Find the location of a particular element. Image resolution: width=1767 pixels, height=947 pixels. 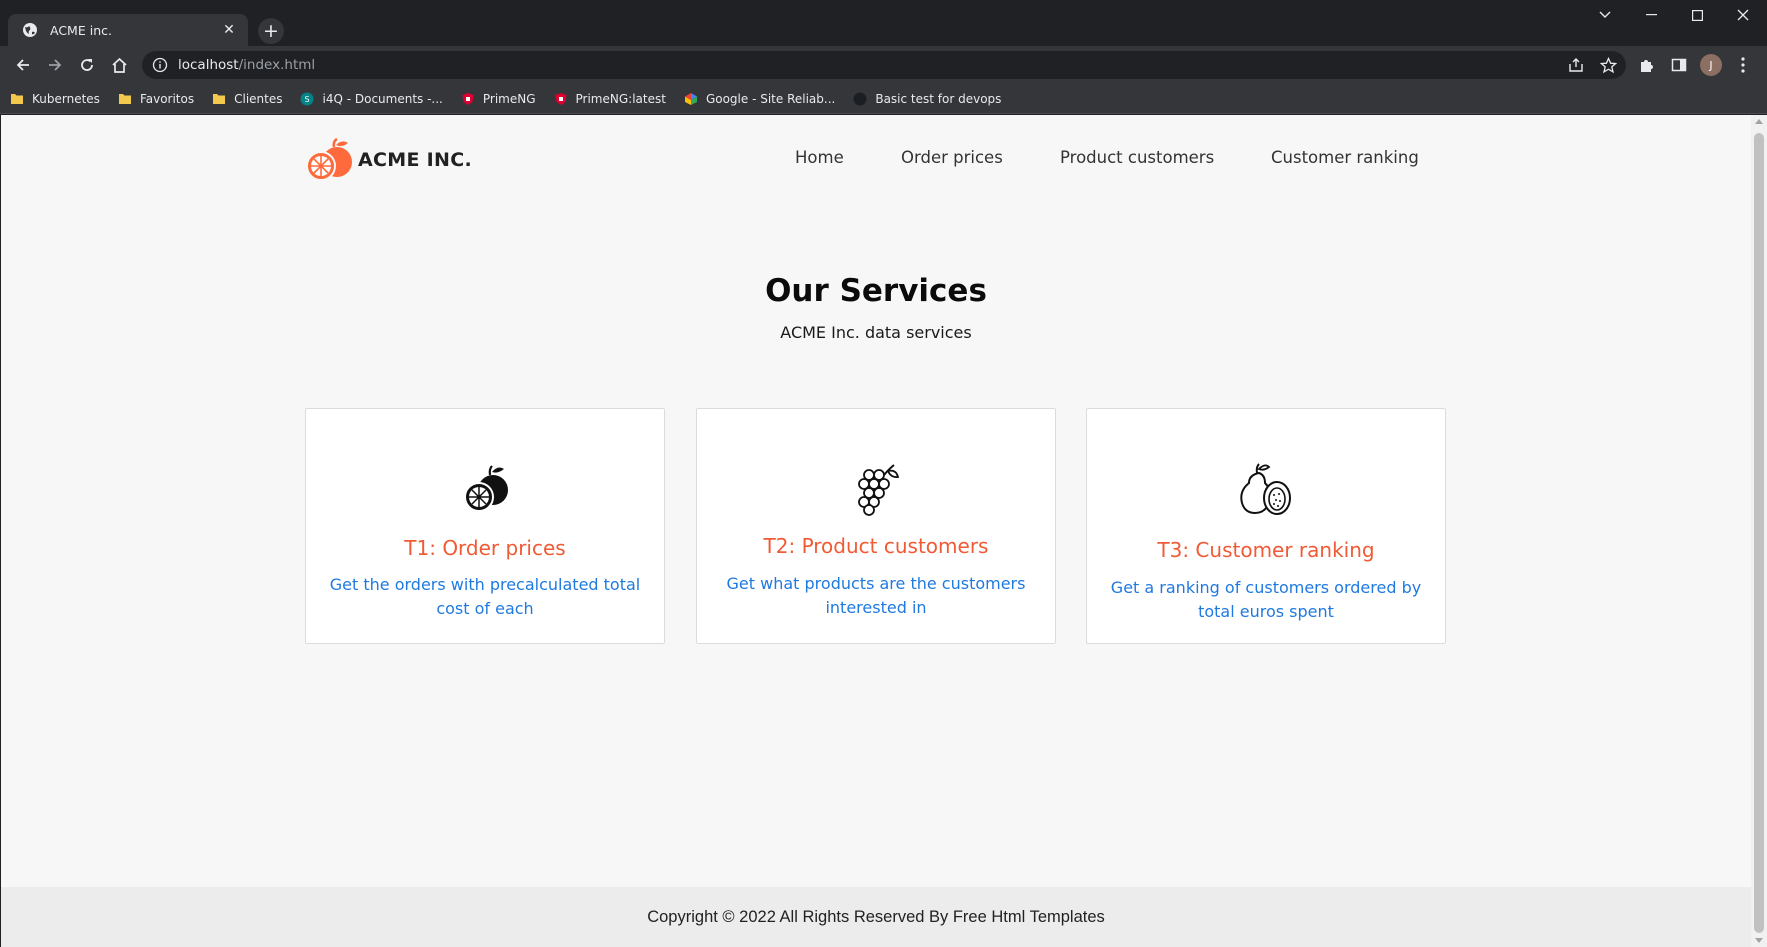

bookmark-label: Basic test for devops is located at coordinates (938, 98).